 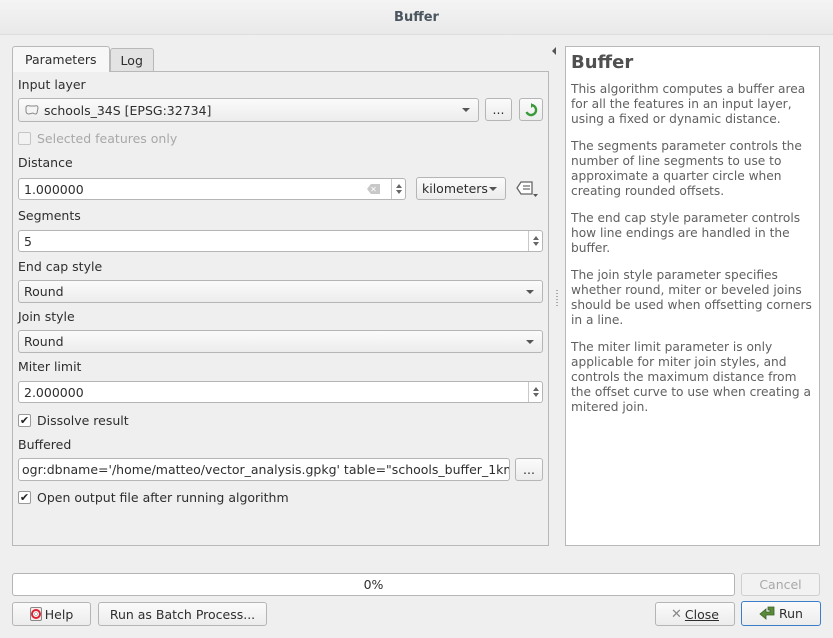 I want to click on close-icon: ✕, so click(x=676, y=614).